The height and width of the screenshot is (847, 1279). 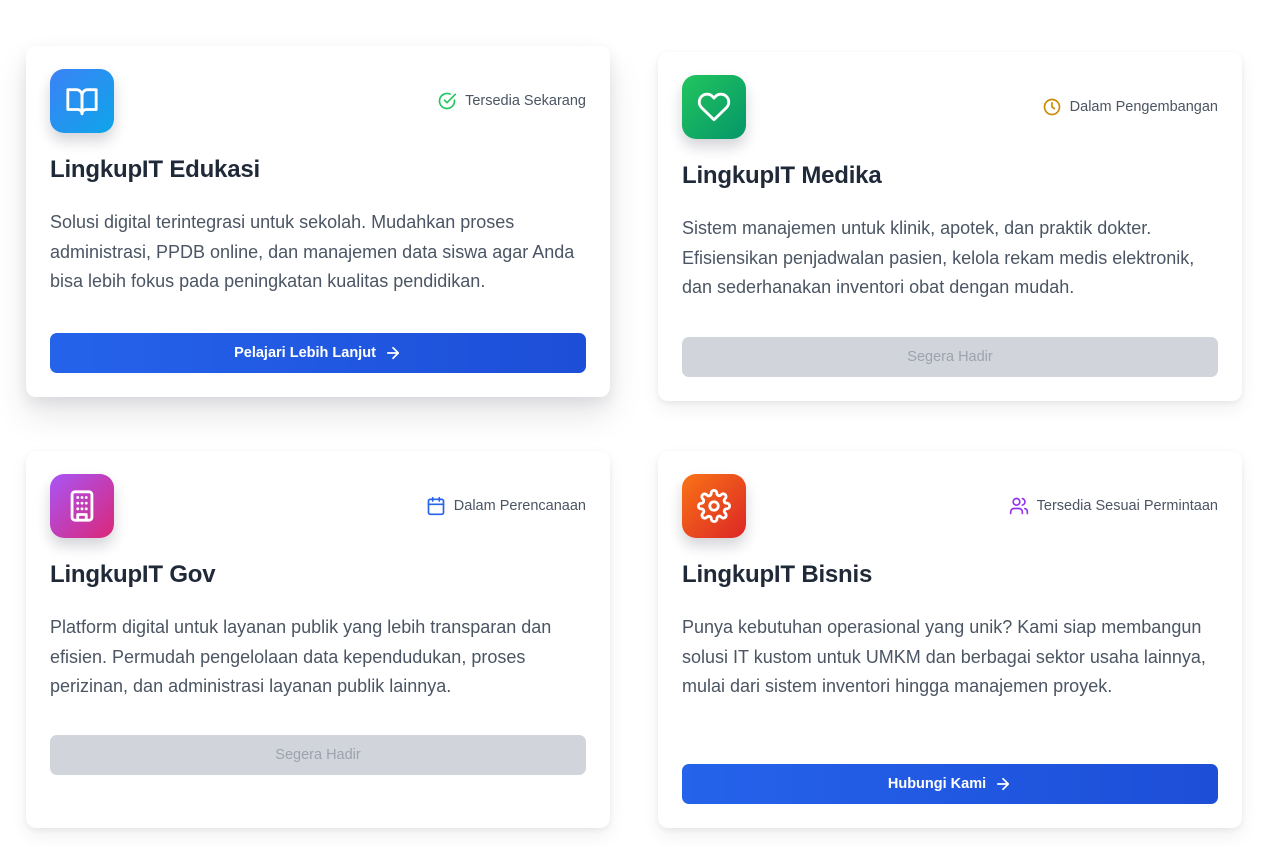 What do you see at coordinates (714, 506) in the screenshot?
I see `gear-icon` at bounding box center [714, 506].